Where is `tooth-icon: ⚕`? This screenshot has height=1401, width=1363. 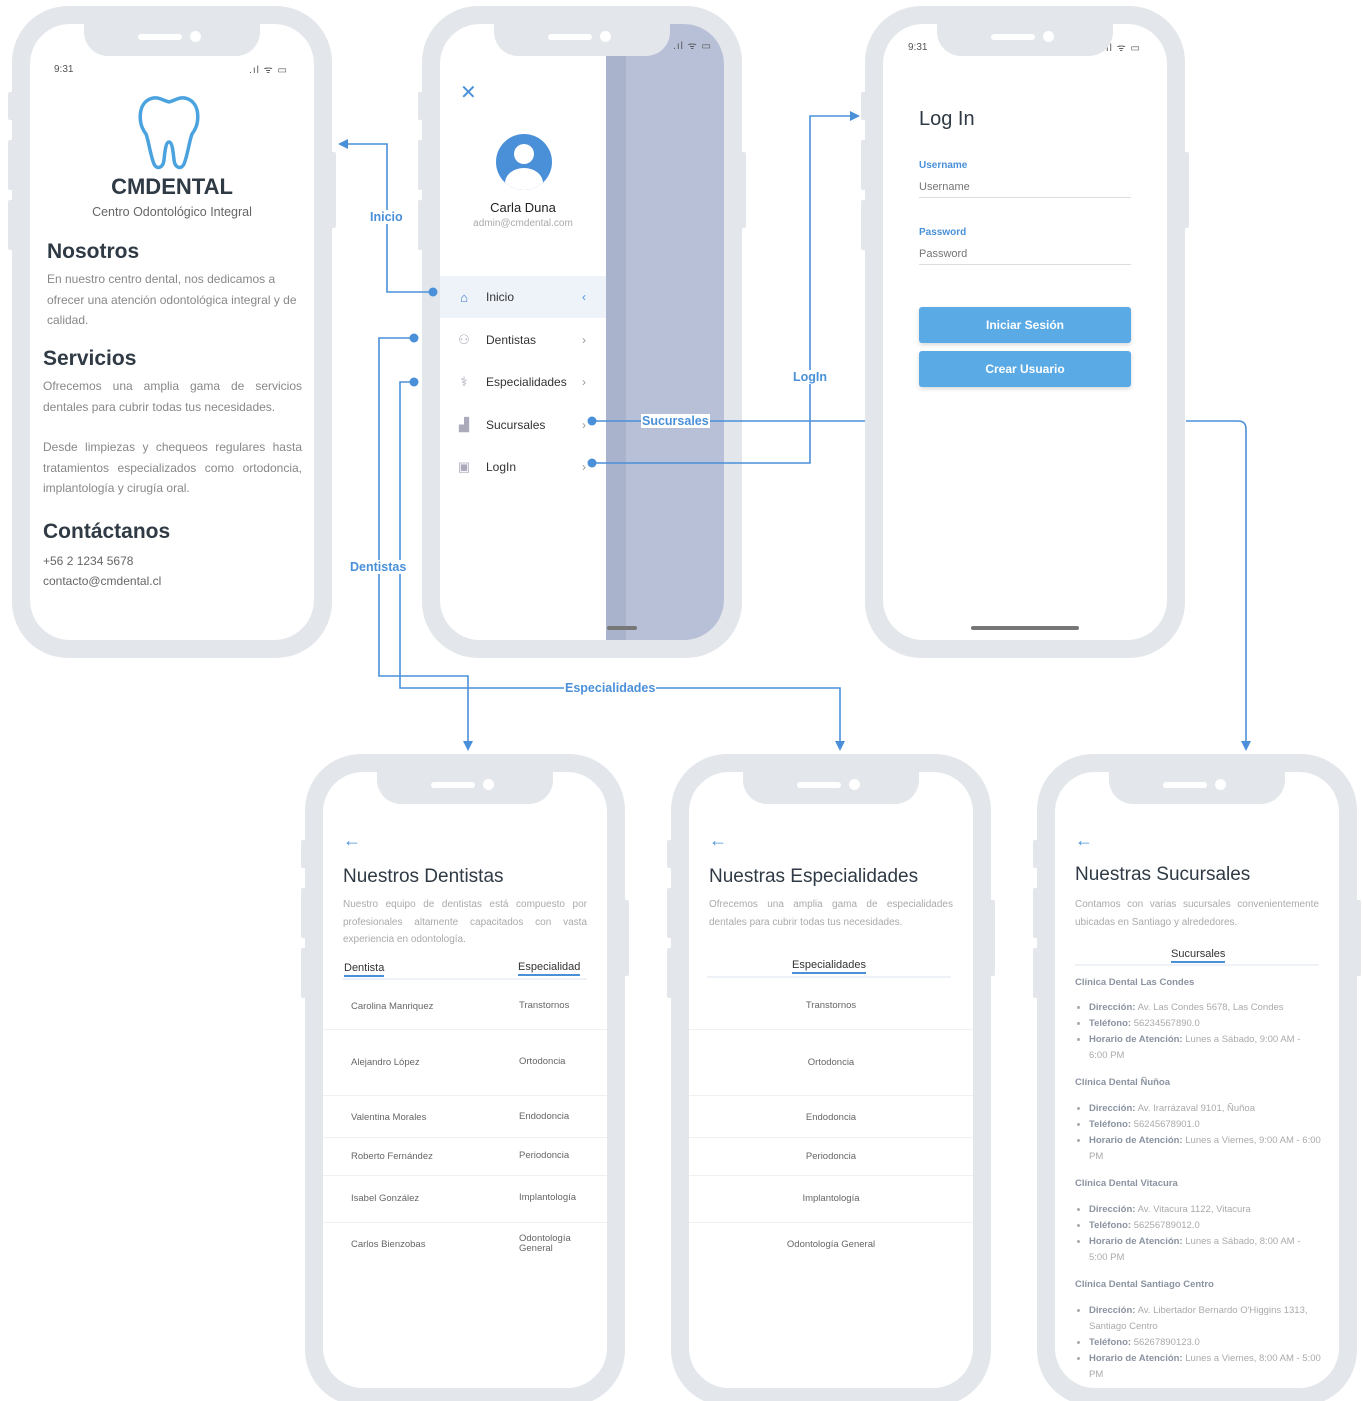
tooth-icon: ⚕ is located at coordinates (464, 381).